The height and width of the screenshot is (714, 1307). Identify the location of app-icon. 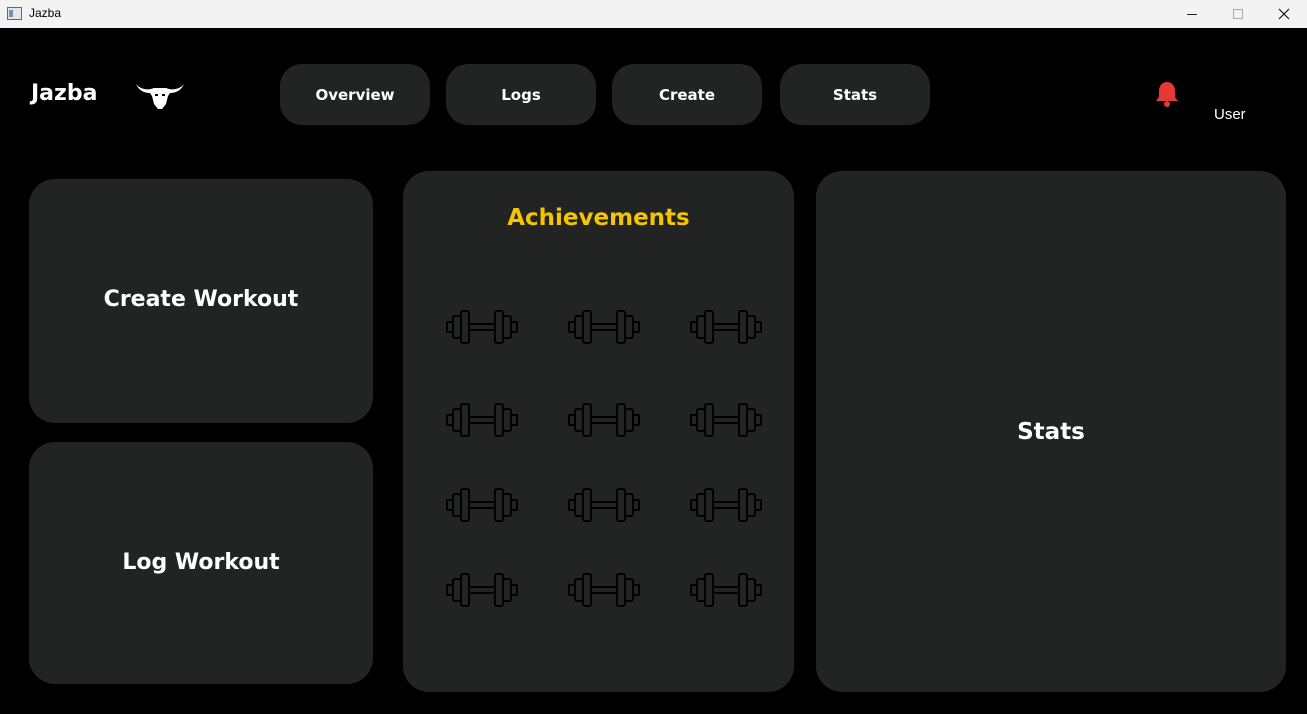
(14, 13).